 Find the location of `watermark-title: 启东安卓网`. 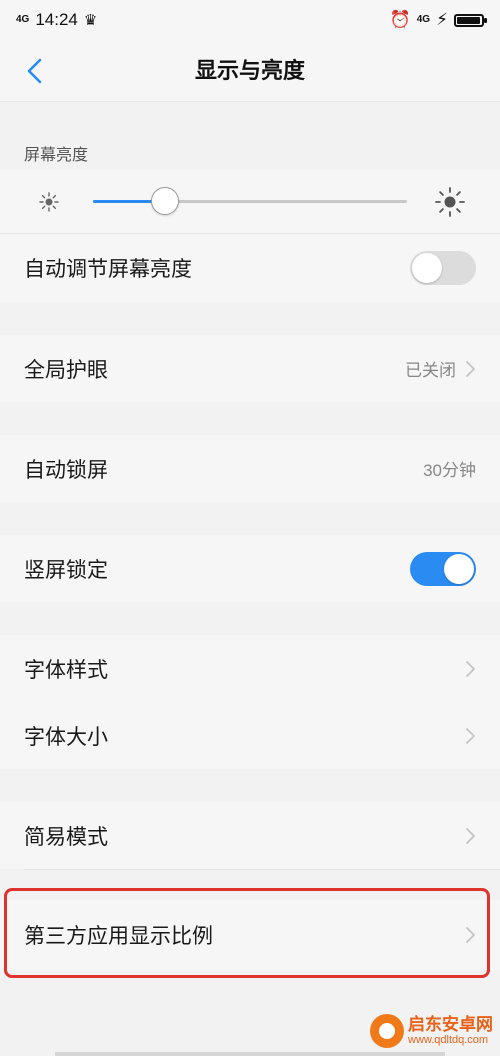

watermark-title: 启东安卓网 is located at coordinates (450, 1024).